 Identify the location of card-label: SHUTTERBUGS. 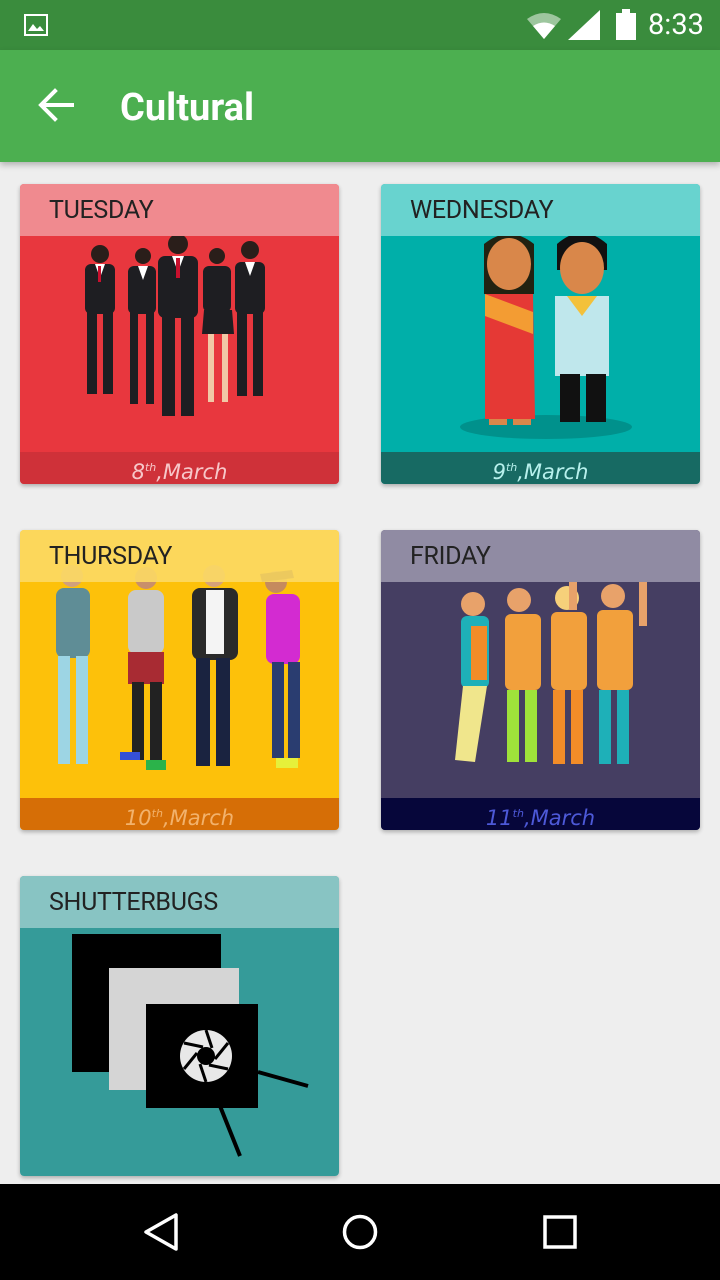
(133, 902).